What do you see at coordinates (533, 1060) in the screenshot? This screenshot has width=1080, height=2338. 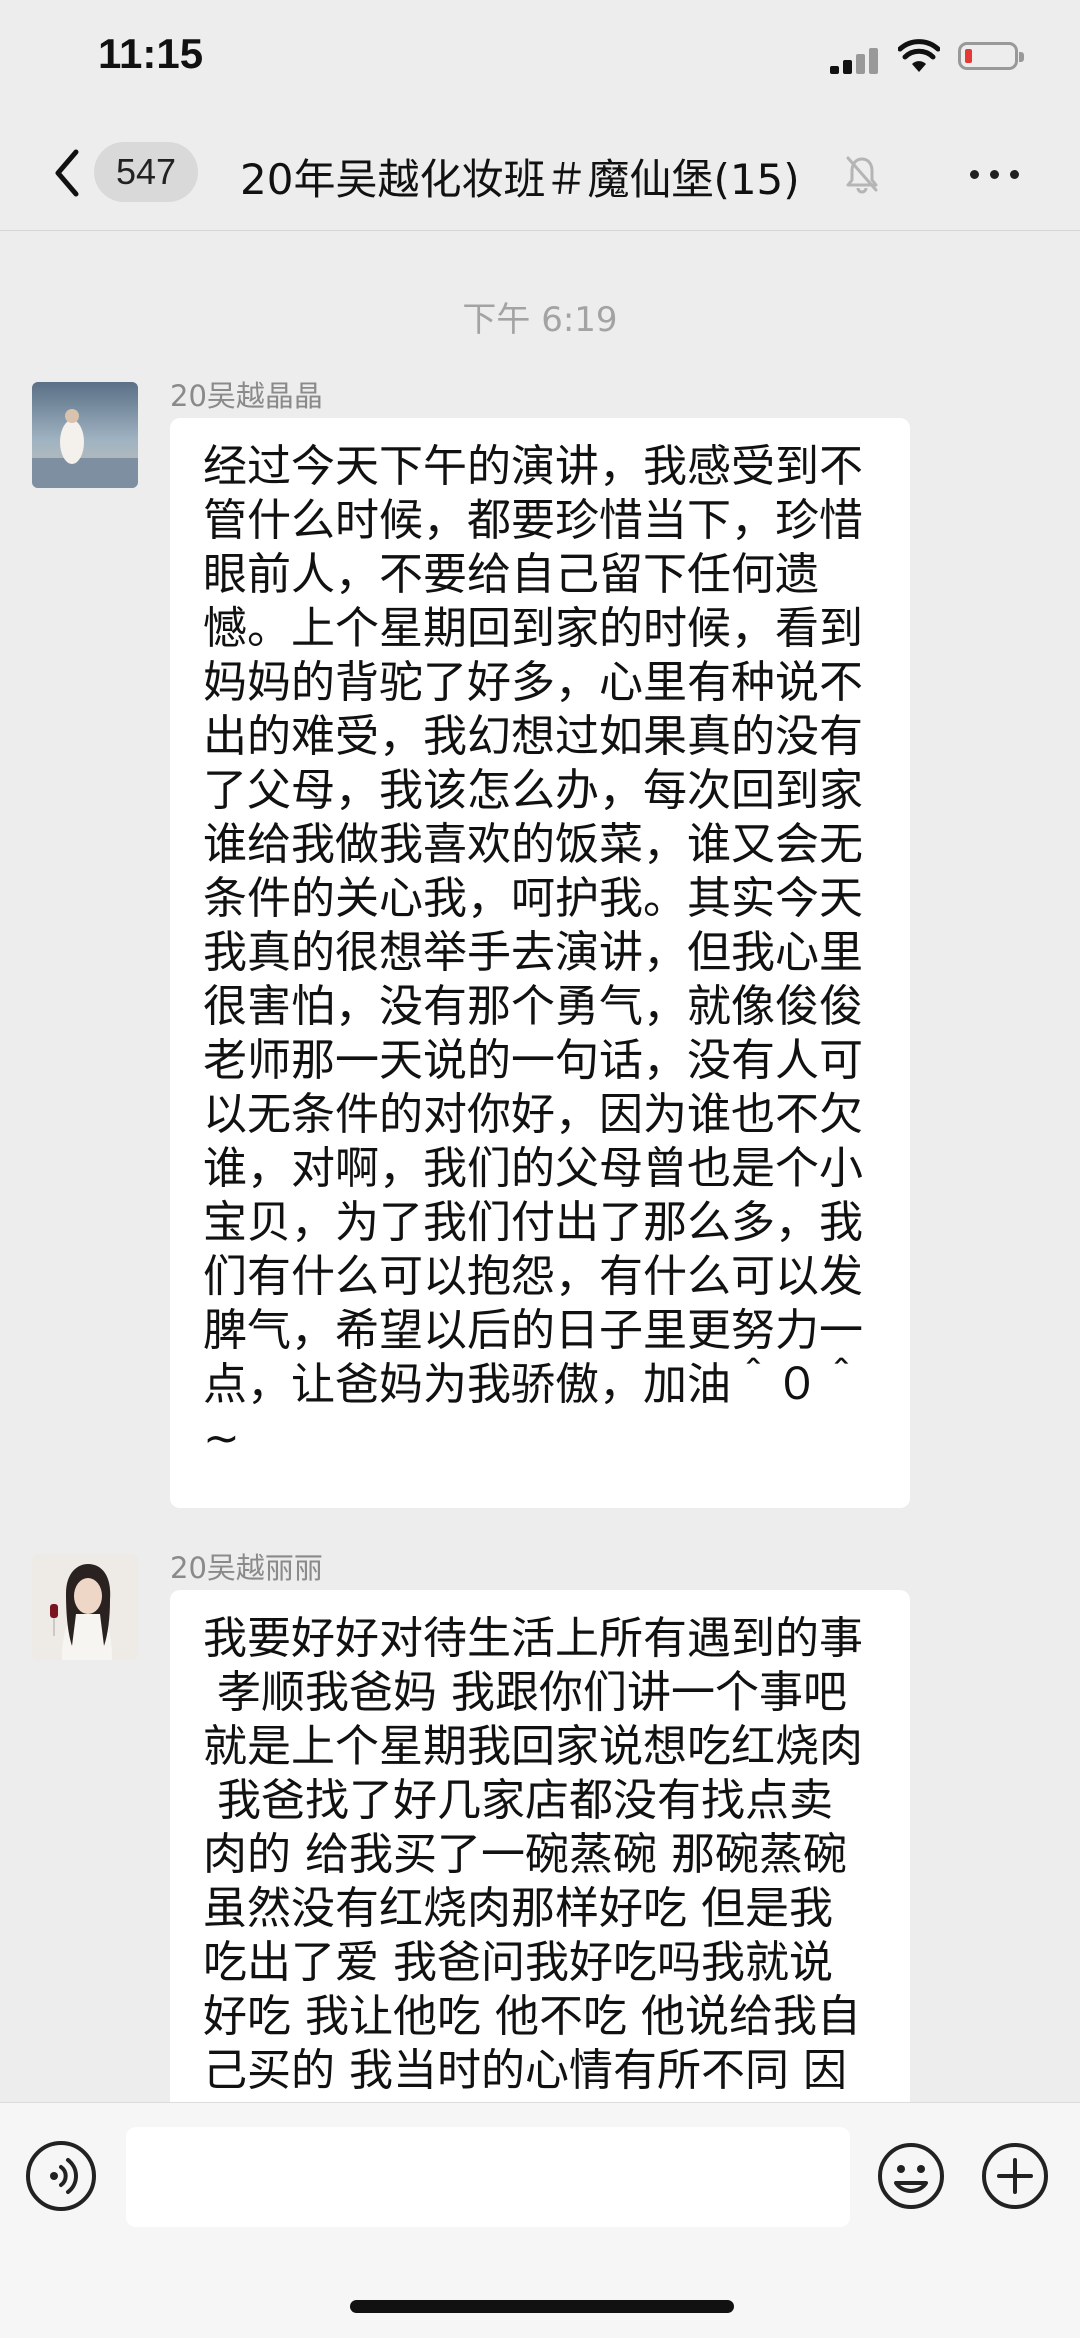 I see `message-line: 老师那一天说的一句话，没有人可` at bounding box center [533, 1060].